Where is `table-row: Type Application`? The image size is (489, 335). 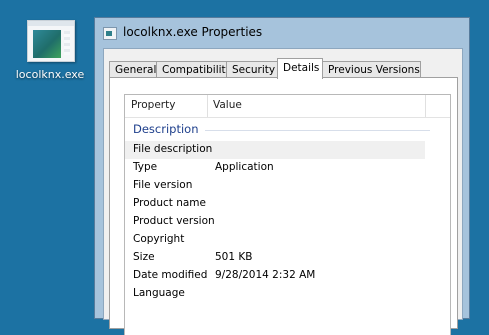
table-row: Type Application is located at coordinates (275, 168).